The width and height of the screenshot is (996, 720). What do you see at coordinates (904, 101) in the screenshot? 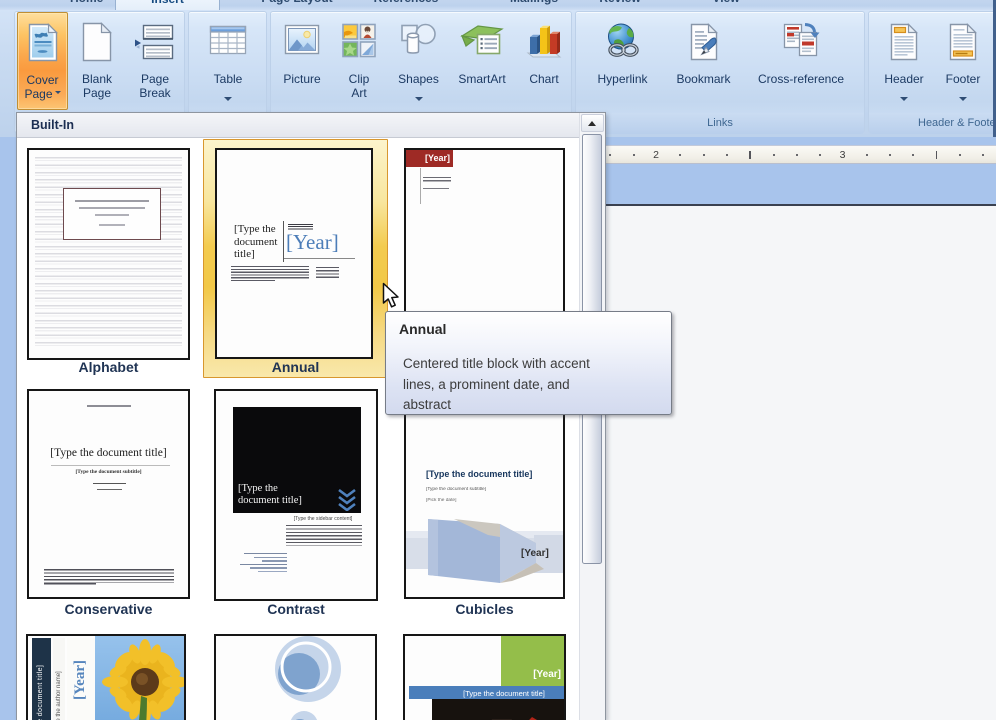
I see `header-dropdown-arrow-icon` at bounding box center [904, 101].